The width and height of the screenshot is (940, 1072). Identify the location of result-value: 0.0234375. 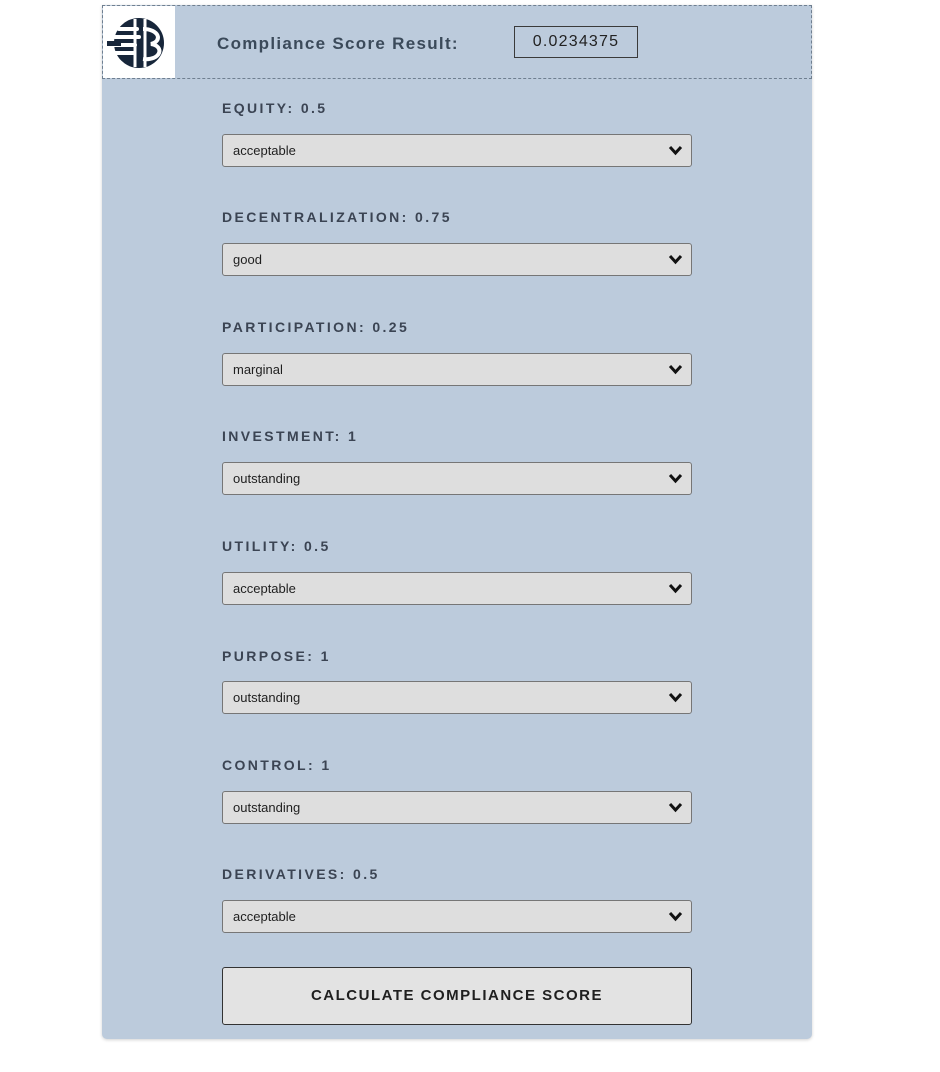
(576, 42).